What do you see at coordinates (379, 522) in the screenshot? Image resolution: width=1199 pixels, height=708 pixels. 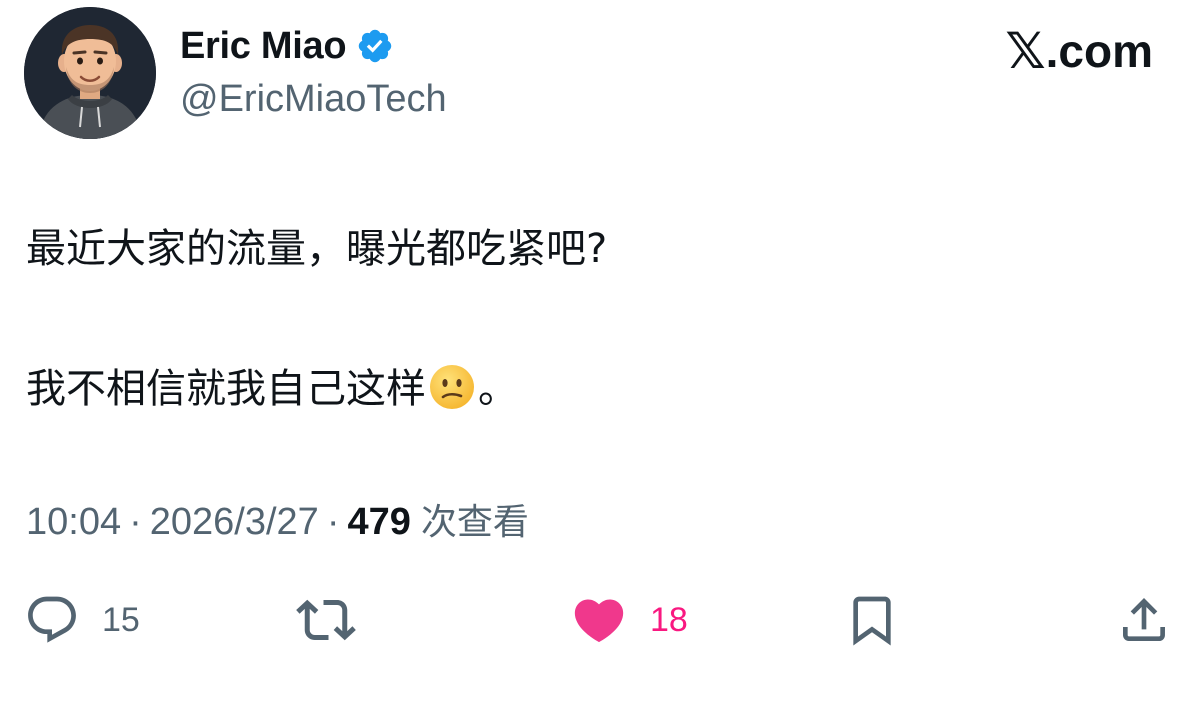 I see `view-count: 479` at bounding box center [379, 522].